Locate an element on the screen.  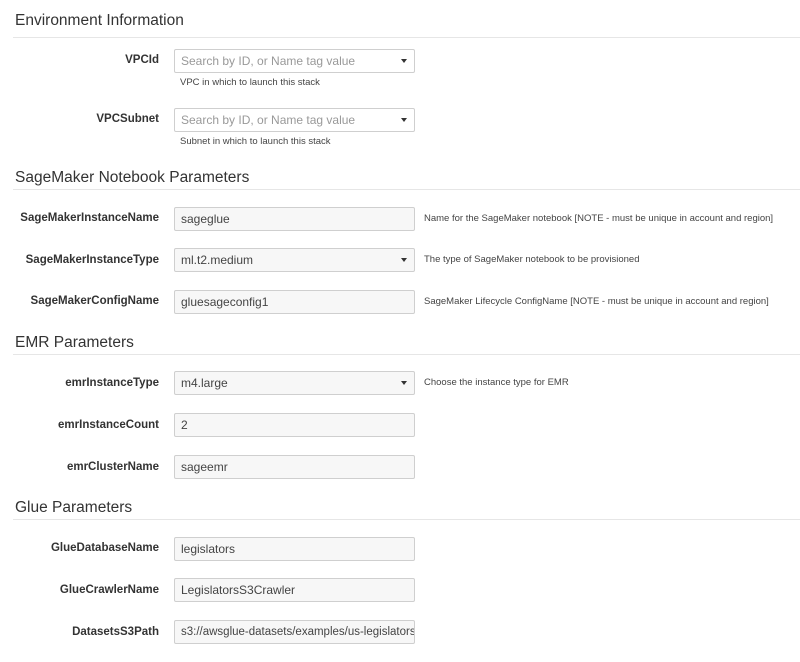
vpcid-label: VPCId is located at coordinates (142, 60).